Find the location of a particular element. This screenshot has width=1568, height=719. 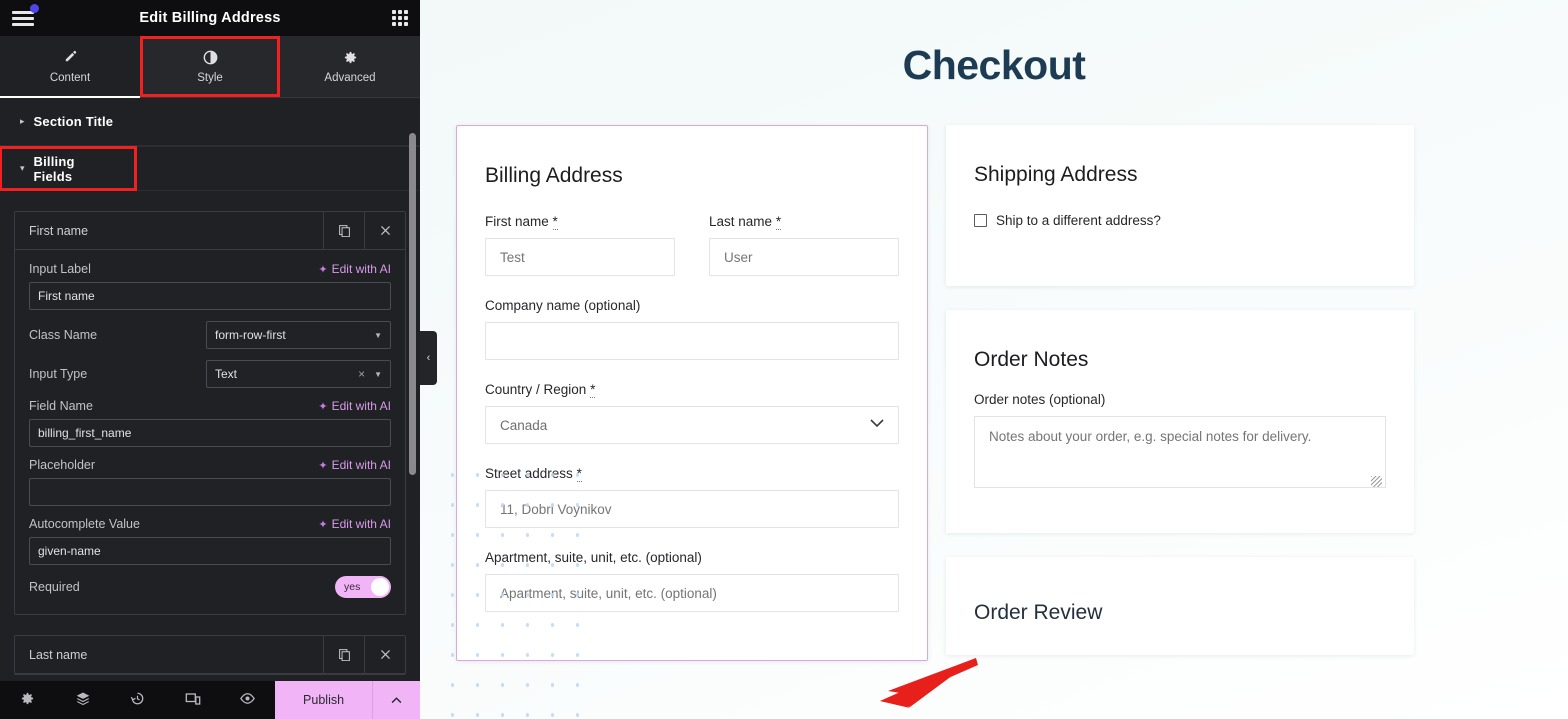

annotation-arrow is located at coordinates (929, 683).